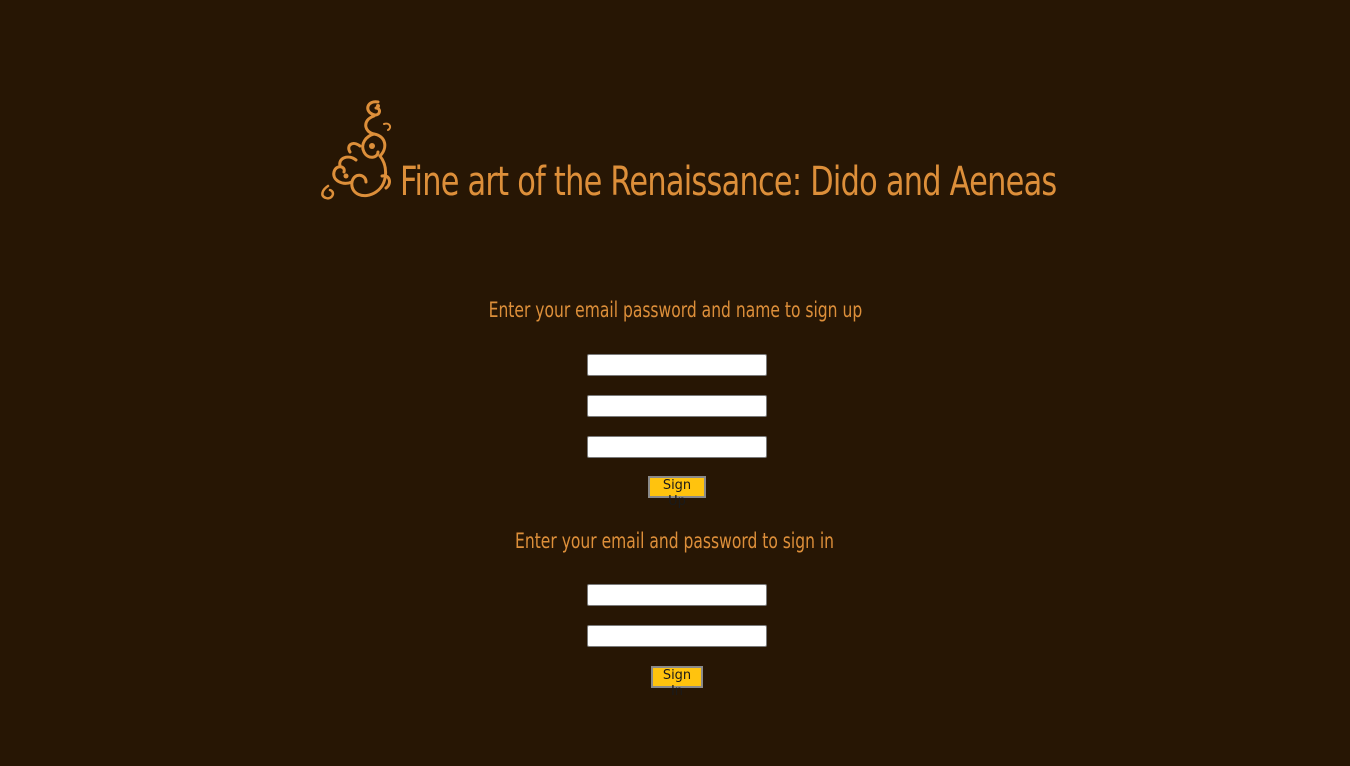 The width and height of the screenshot is (1350, 766). Describe the element at coordinates (677, 365) in the screenshot. I see `signup-email-field` at that location.